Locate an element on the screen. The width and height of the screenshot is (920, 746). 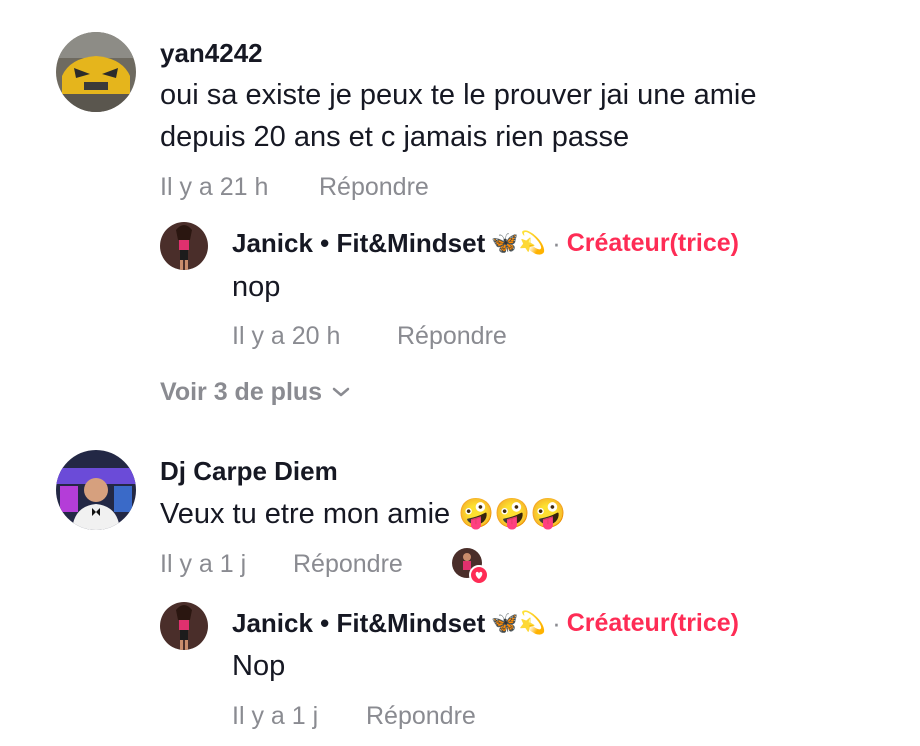
reply-text: nop is located at coordinates (256, 287).